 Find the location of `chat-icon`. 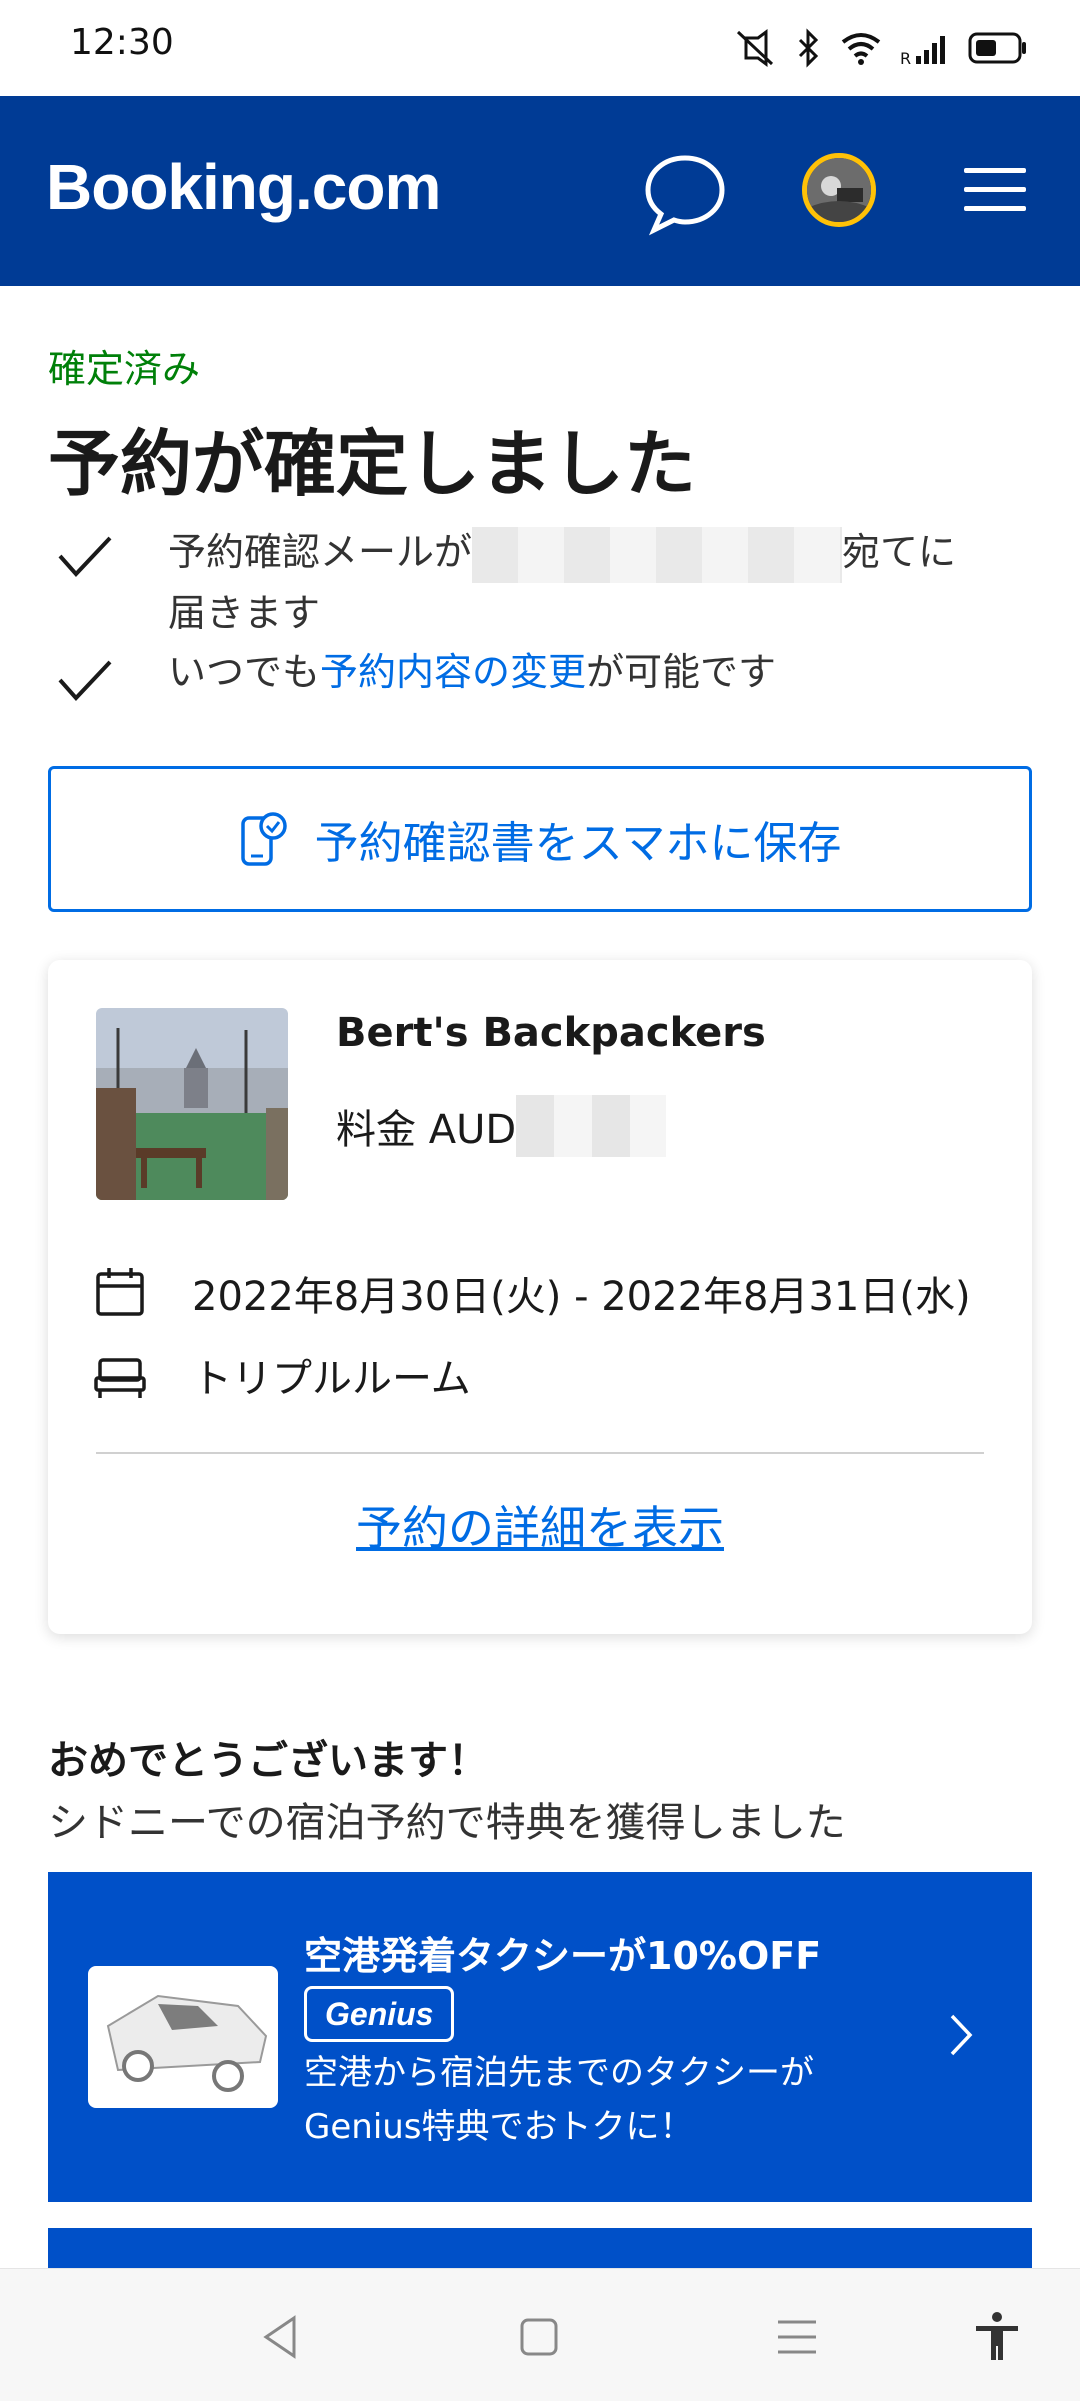

chat-icon is located at coordinates (685, 193).